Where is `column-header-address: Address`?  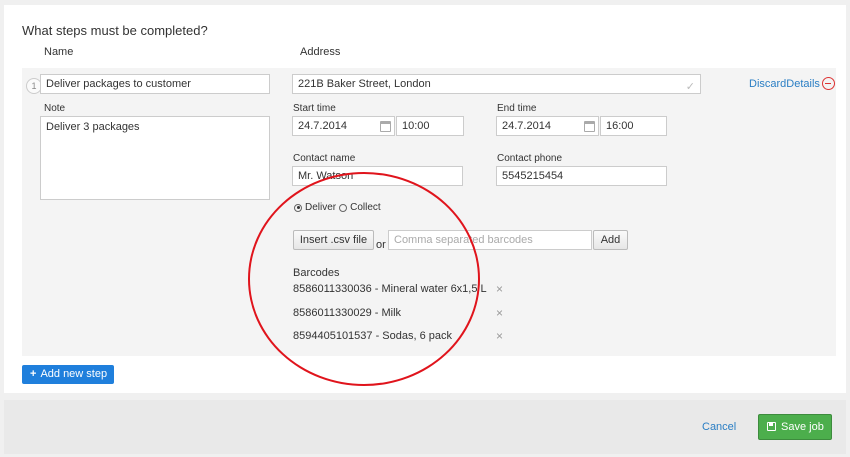
column-header-address: Address is located at coordinates (320, 52).